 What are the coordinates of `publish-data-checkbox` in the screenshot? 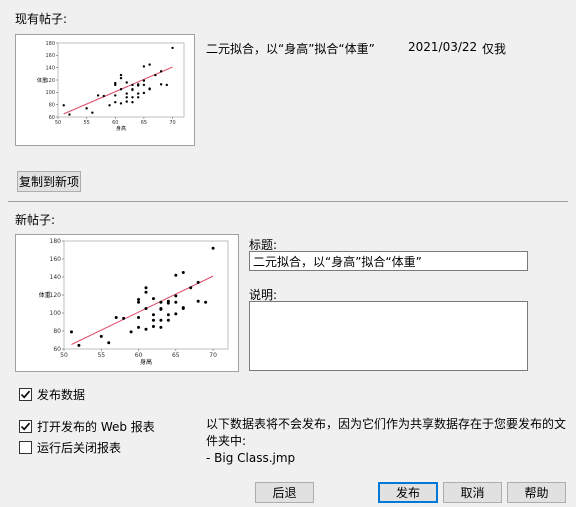 It's located at (25, 394).